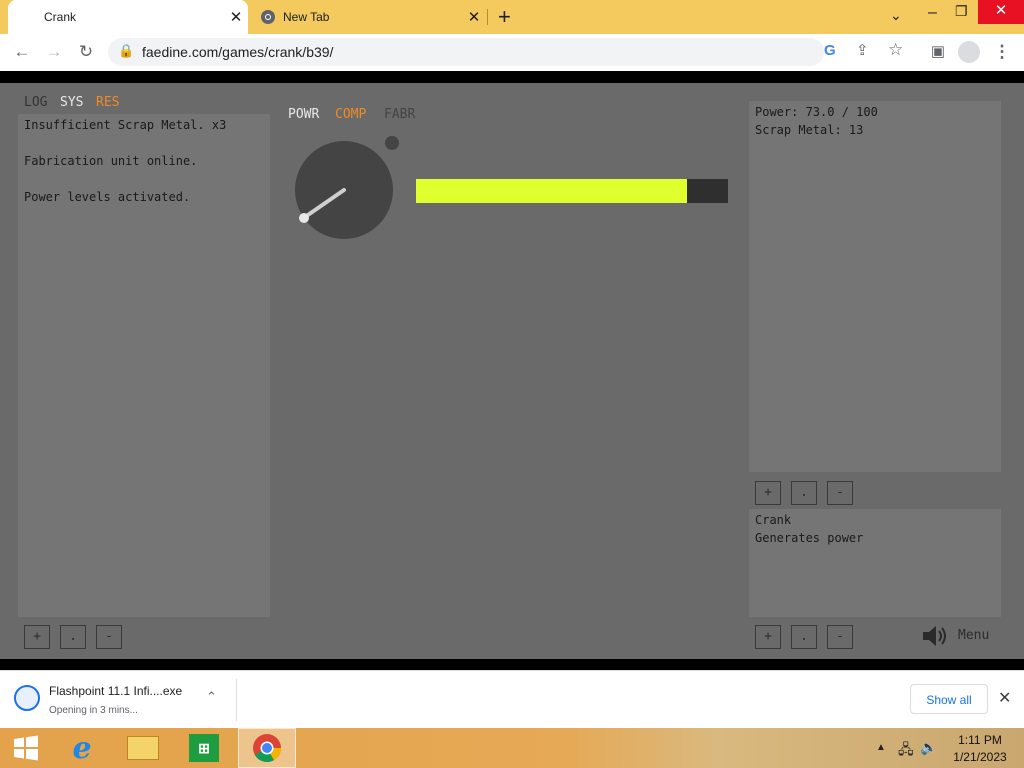  I want to click on divider, so click(236, 700).